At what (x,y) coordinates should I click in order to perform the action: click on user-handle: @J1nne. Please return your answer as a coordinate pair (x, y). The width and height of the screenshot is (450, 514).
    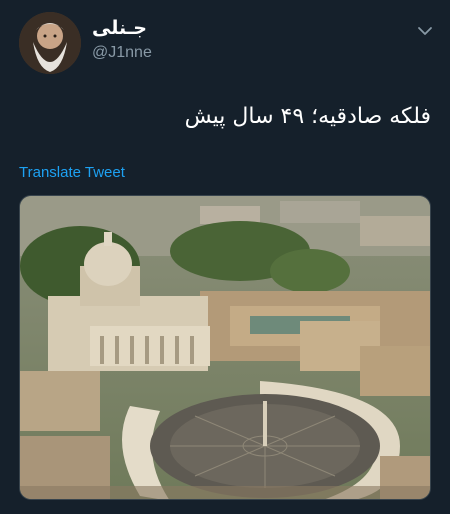
    Looking at the image, I should click on (122, 53).